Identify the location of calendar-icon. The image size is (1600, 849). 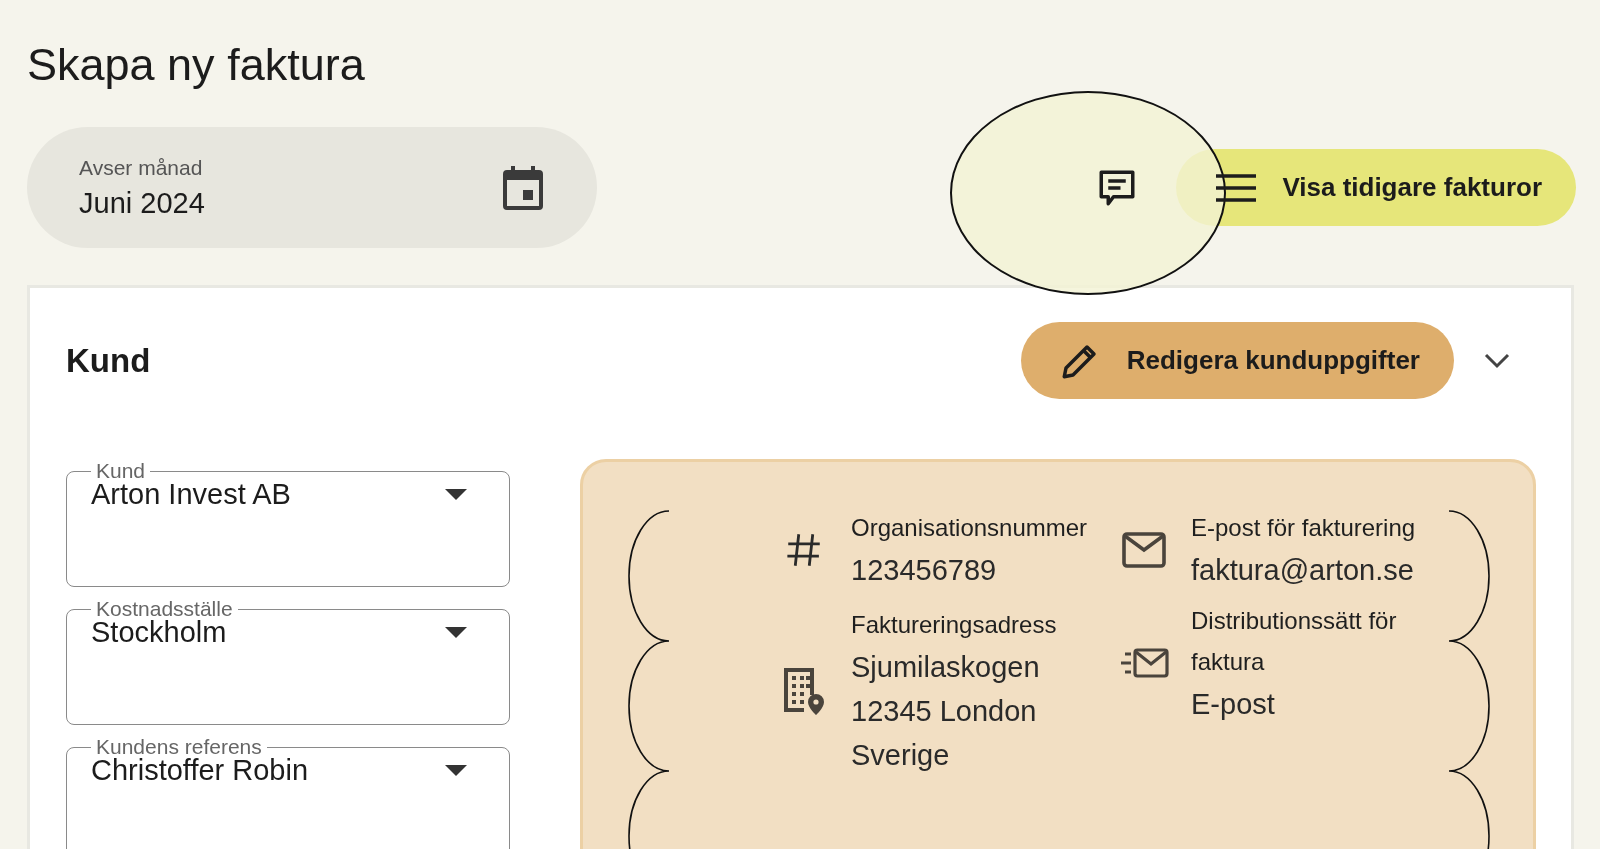
(523, 187).